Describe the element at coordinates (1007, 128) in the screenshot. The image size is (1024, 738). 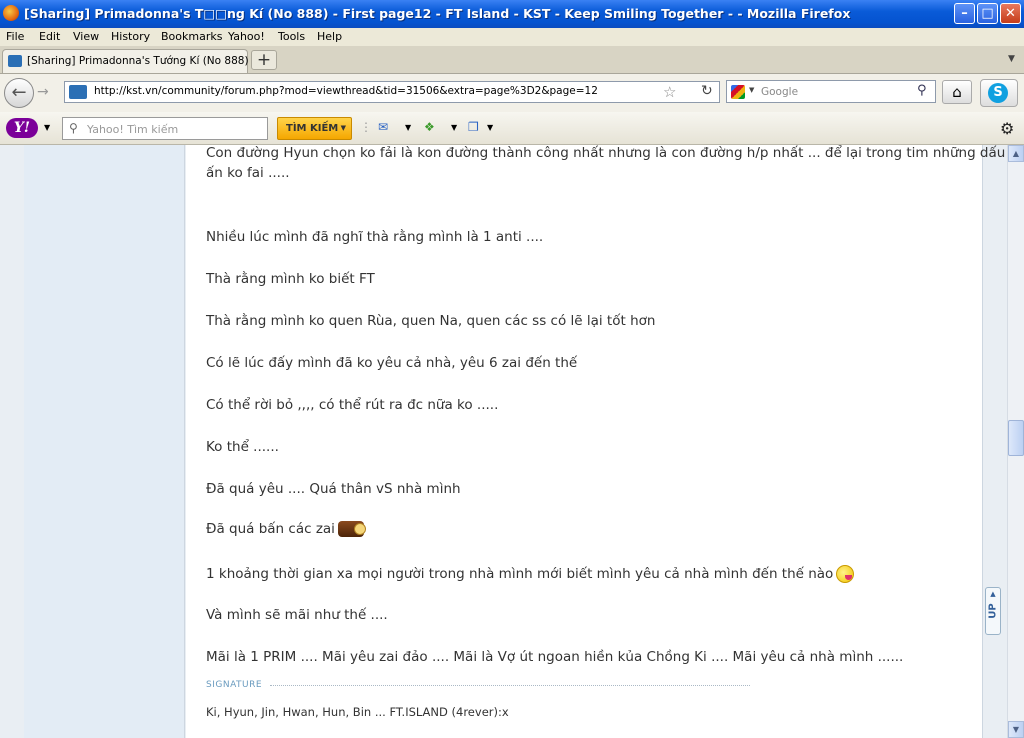
I see `gear-icon: ⚙` at that location.